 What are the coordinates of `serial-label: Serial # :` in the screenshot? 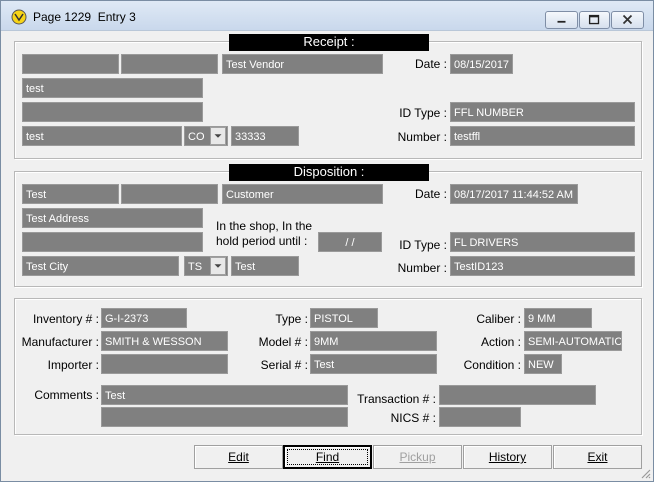 It's located at (284, 365).